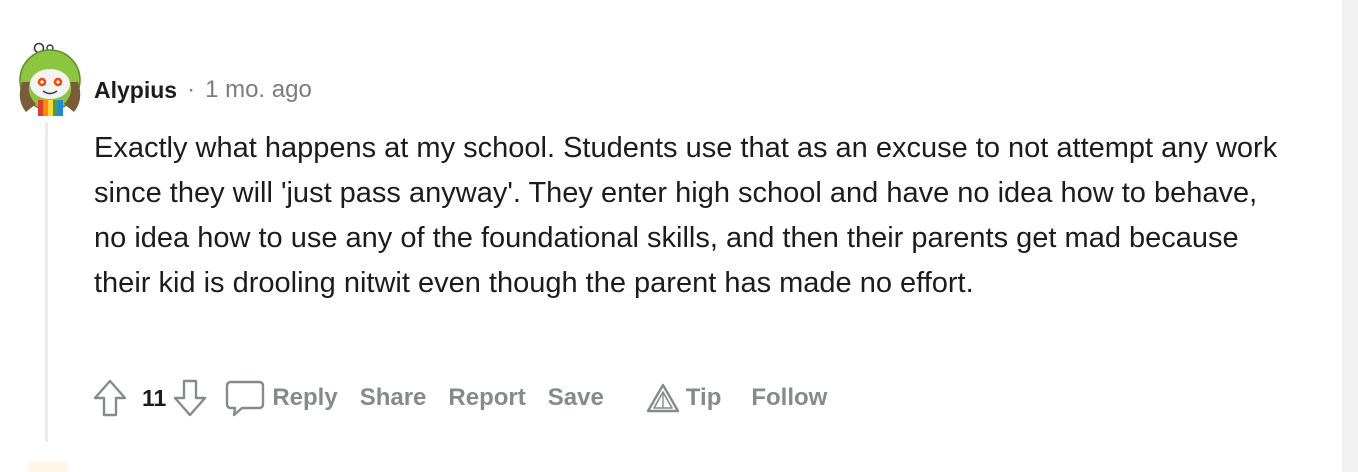 This screenshot has width=1358, height=472. Describe the element at coordinates (1350, 236) in the screenshot. I see `scrollbar-track` at that location.